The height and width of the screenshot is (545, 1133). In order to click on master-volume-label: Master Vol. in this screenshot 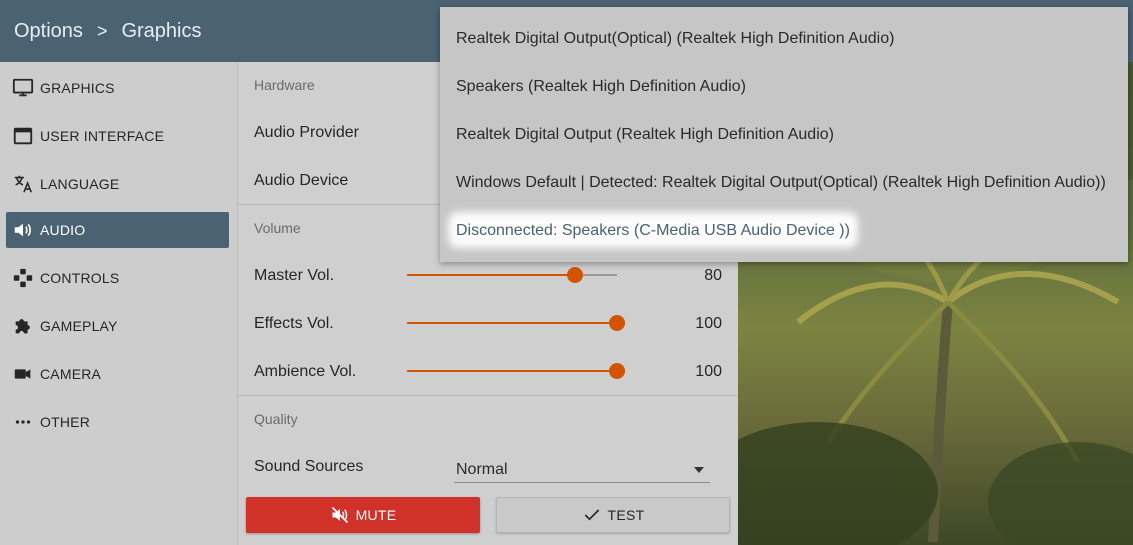, I will do `click(294, 275)`.